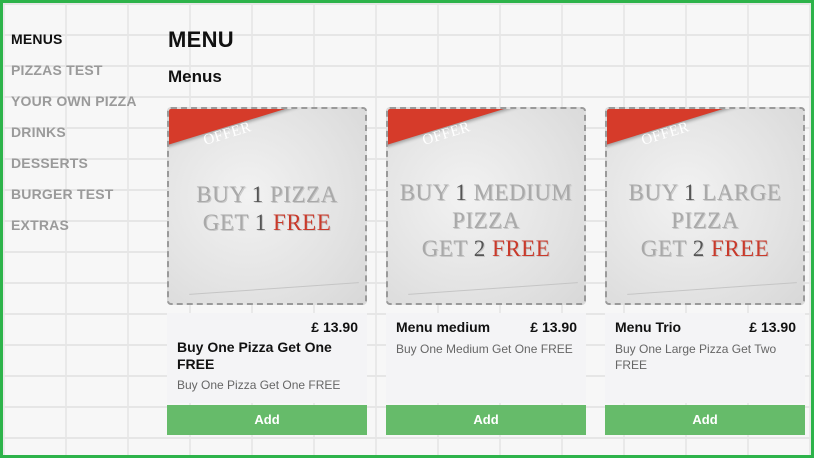 The height and width of the screenshot is (458, 814). What do you see at coordinates (648, 327) in the screenshot?
I see `item-name: Menu Trio` at bounding box center [648, 327].